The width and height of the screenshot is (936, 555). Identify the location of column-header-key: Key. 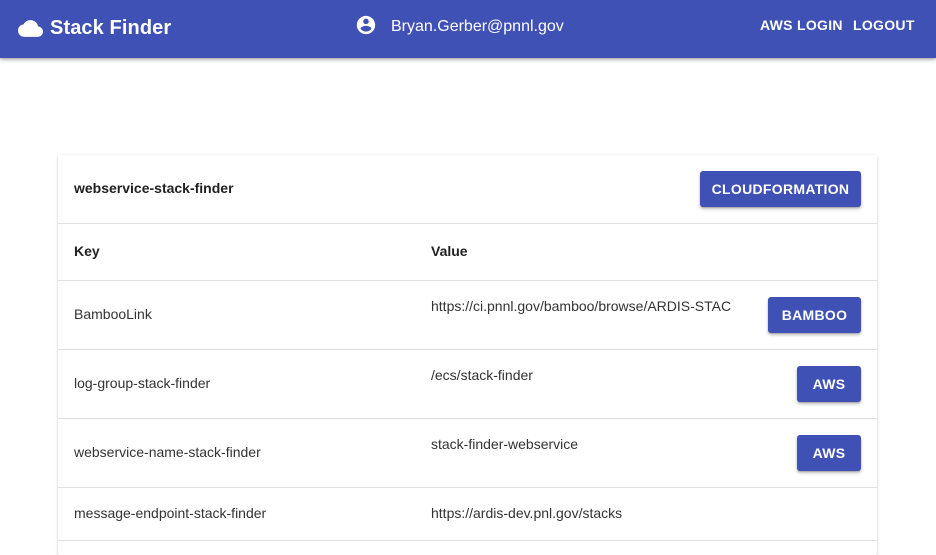
(87, 251).